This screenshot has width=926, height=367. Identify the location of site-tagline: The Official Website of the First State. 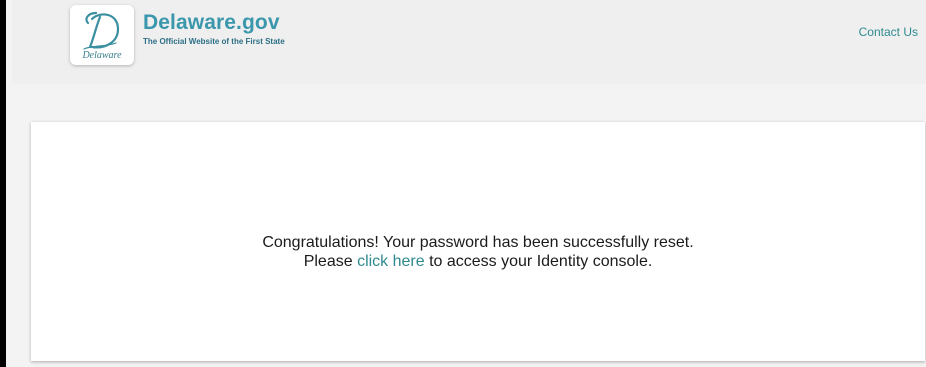
(214, 41).